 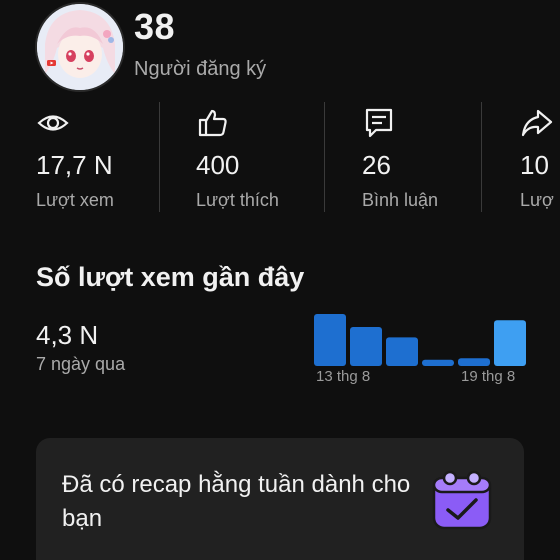 What do you see at coordinates (488, 376) in the screenshot?
I see `chart-x-label-end: 19 thg 8` at bounding box center [488, 376].